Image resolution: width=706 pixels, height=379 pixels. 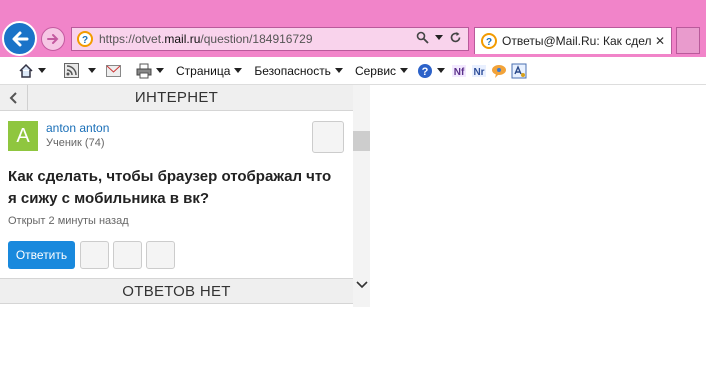 I want to click on search-dropdown-icon, so click(x=439, y=37).